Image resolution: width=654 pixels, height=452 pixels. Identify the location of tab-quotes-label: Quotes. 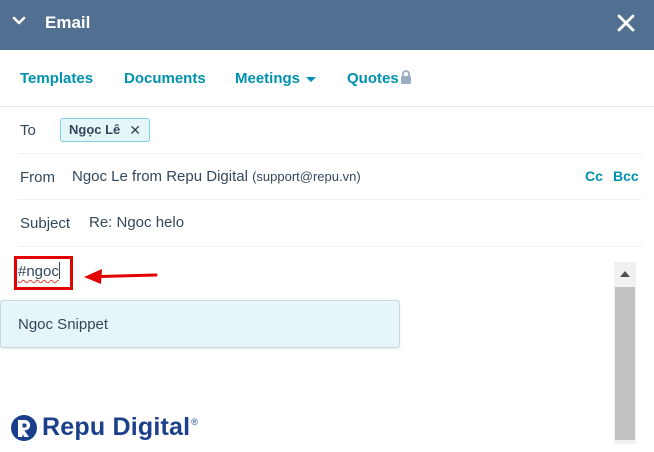
(373, 78).